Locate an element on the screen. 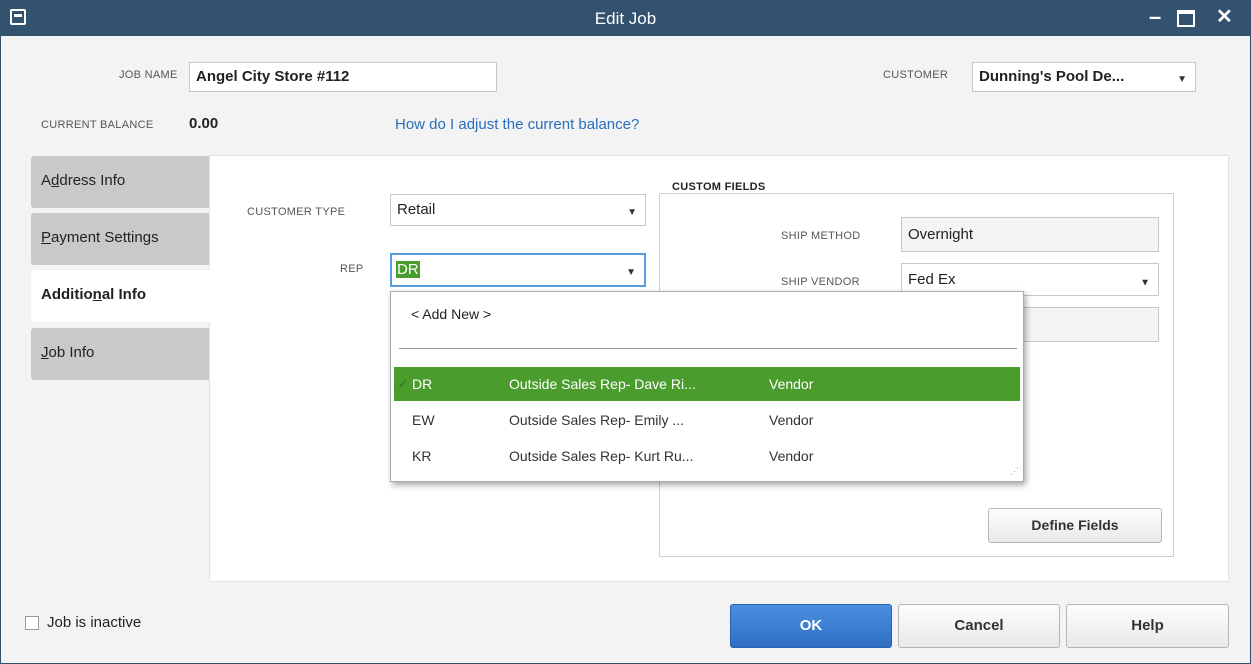 This screenshot has height=664, width=1251. tab-job-info: Job Info is located at coordinates (121, 354).